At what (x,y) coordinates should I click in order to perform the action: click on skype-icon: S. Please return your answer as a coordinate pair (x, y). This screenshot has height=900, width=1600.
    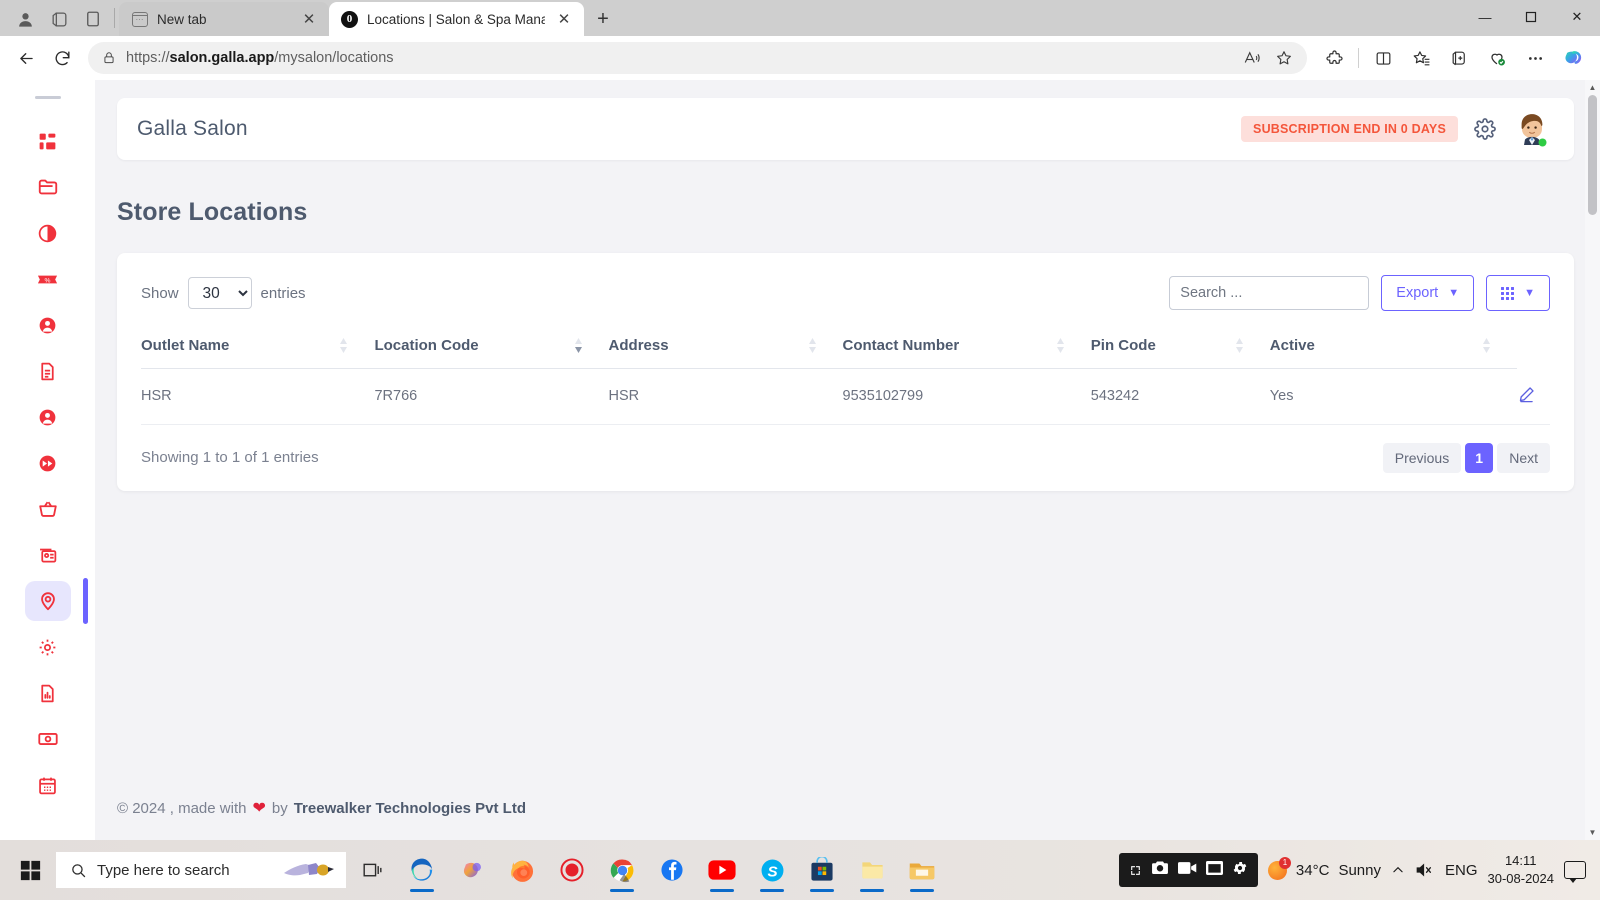
    Looking at the image, I should click on (772, 870).